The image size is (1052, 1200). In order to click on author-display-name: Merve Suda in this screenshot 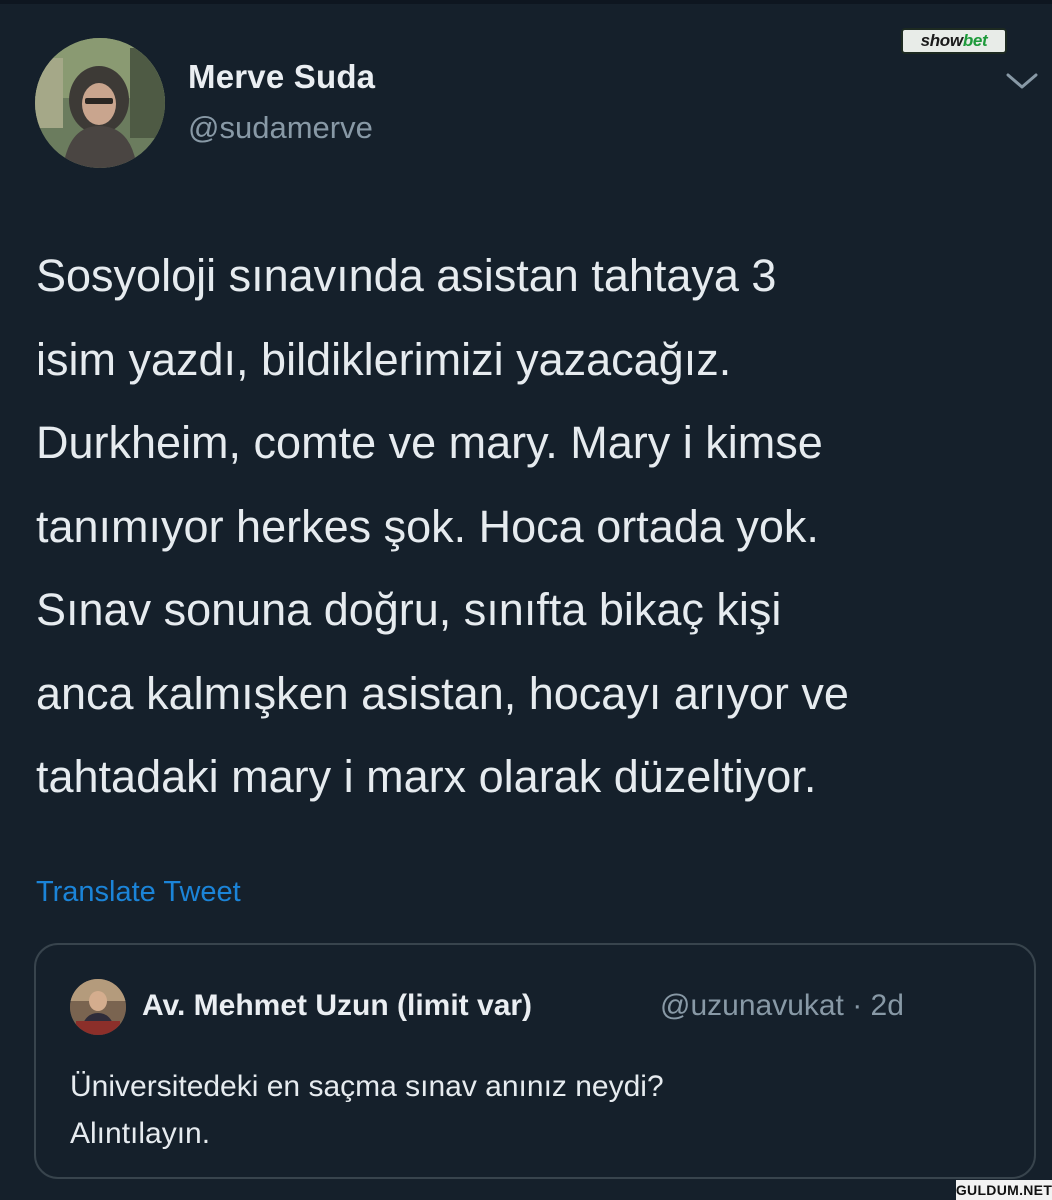, I will do `click(281, 77)`.